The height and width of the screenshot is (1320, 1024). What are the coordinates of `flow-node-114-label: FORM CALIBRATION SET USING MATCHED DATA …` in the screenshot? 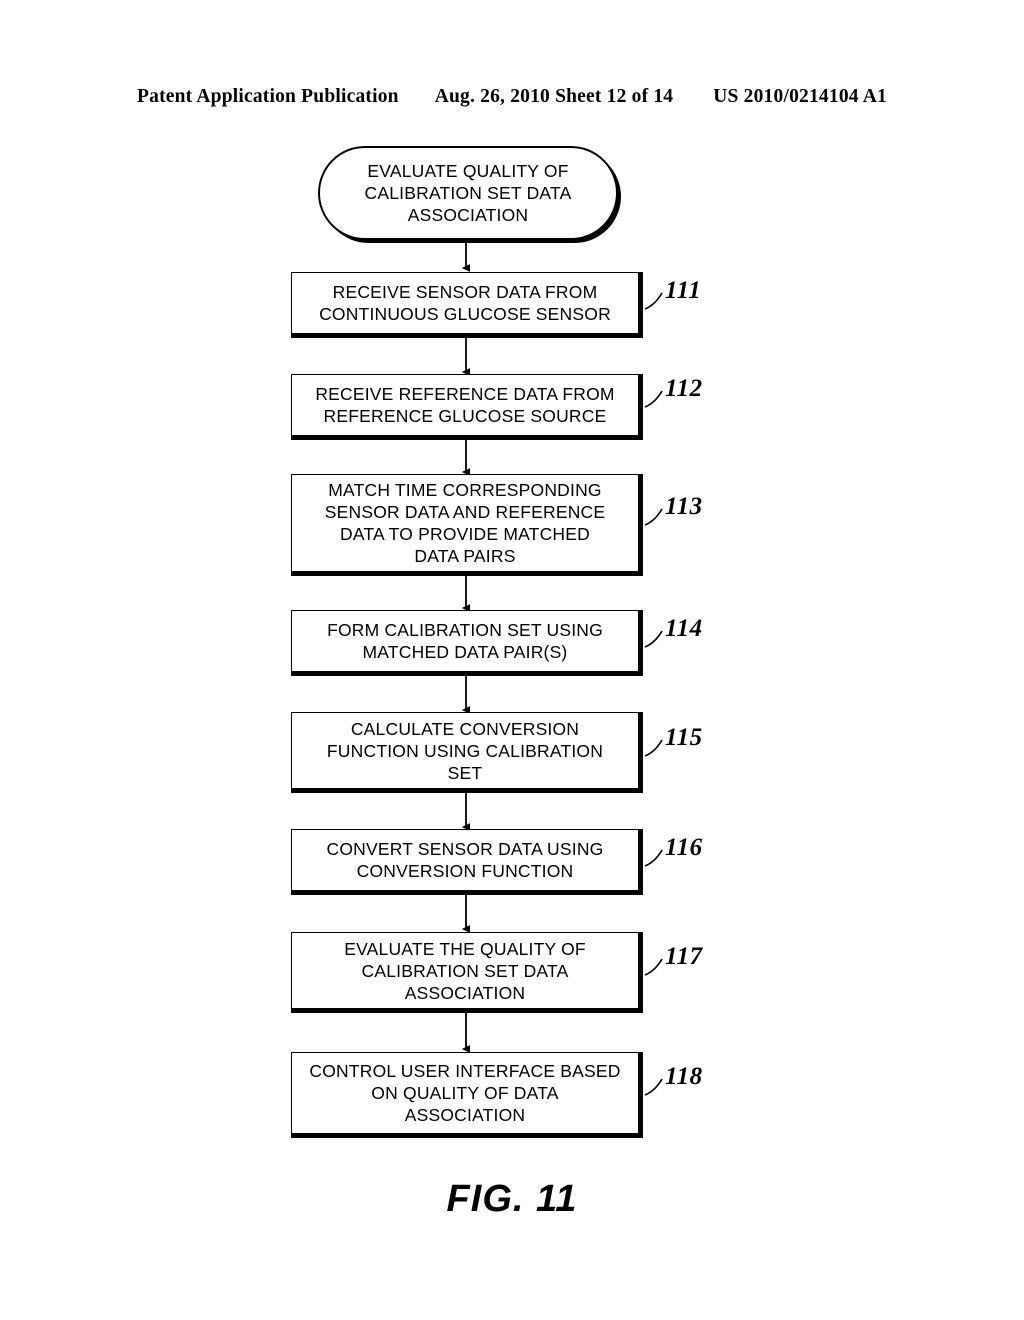 It's located at (465, 641).